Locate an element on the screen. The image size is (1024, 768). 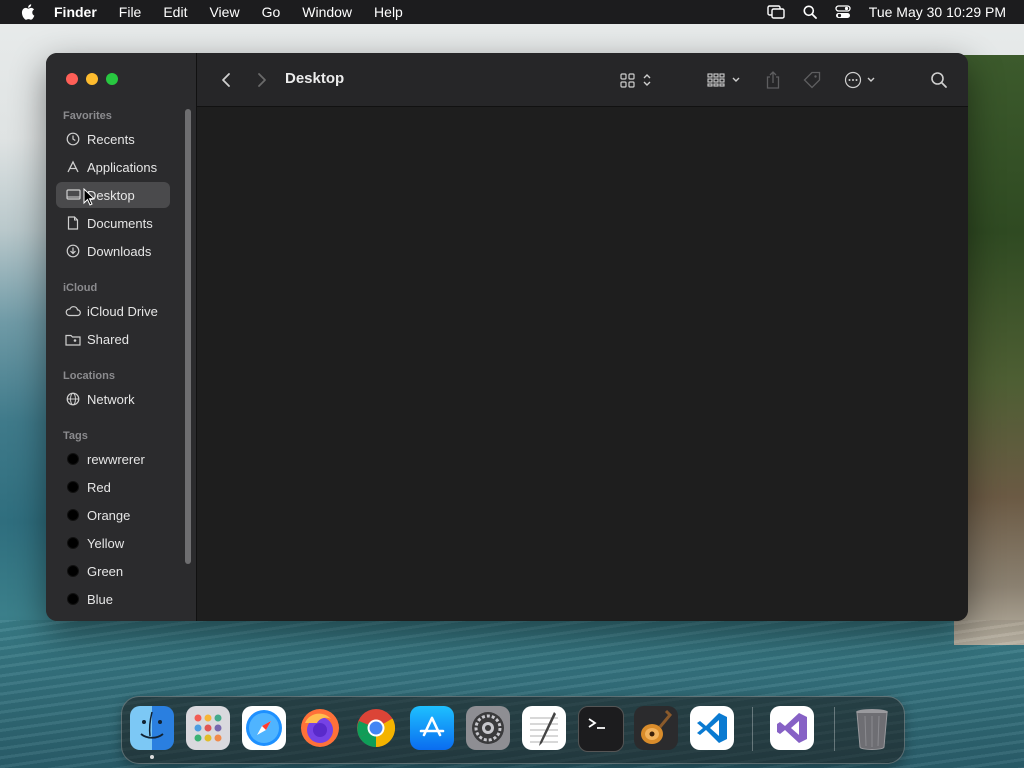
share-icon is located at coordinates (773, 80).